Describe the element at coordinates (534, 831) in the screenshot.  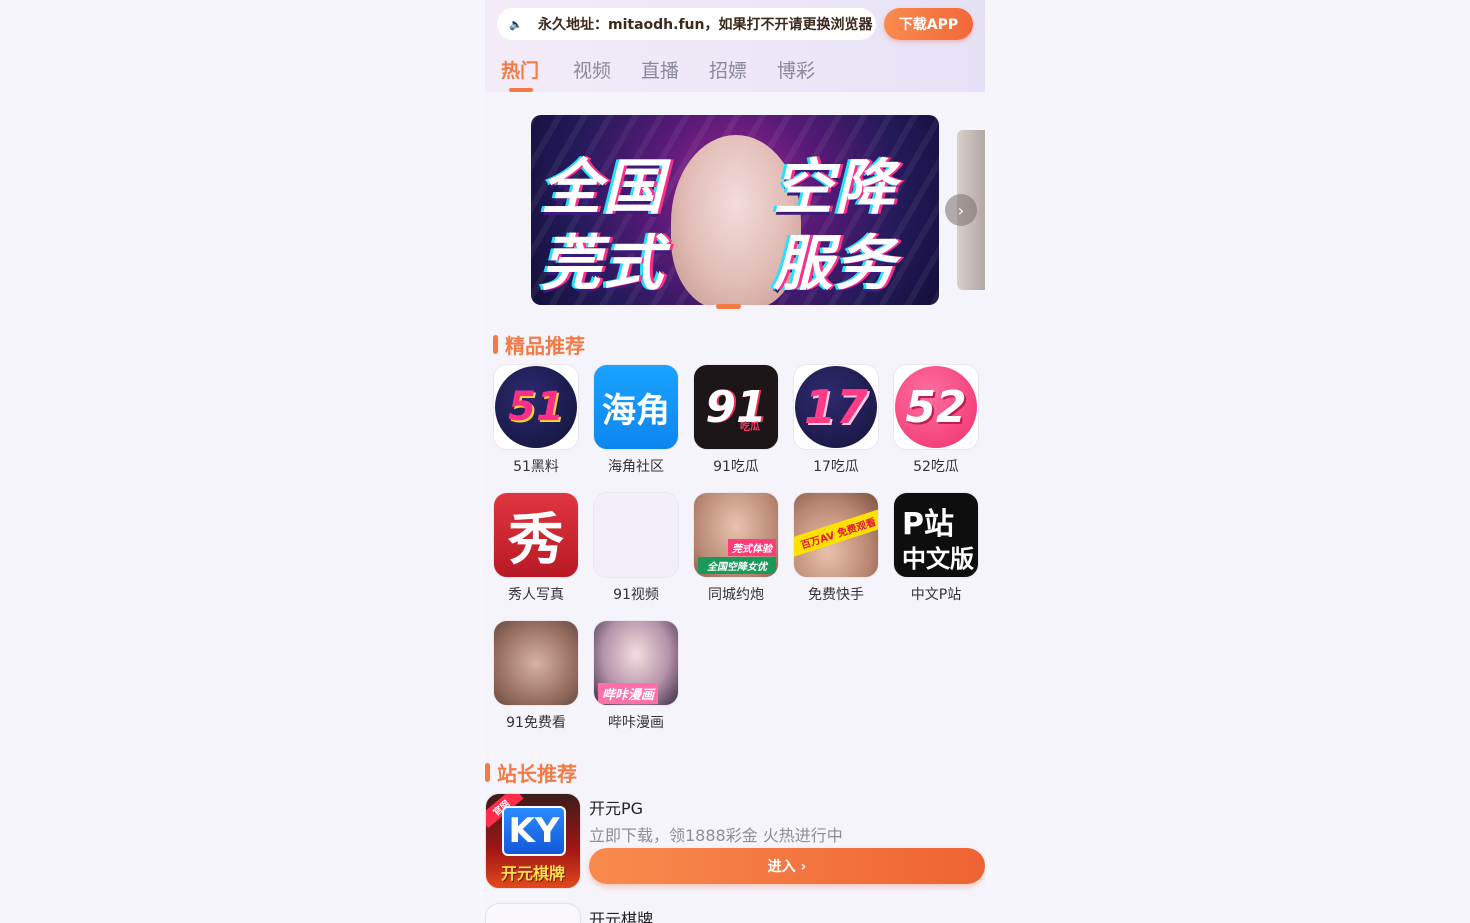
I see `kaiyuan-logo: KY` at that location.